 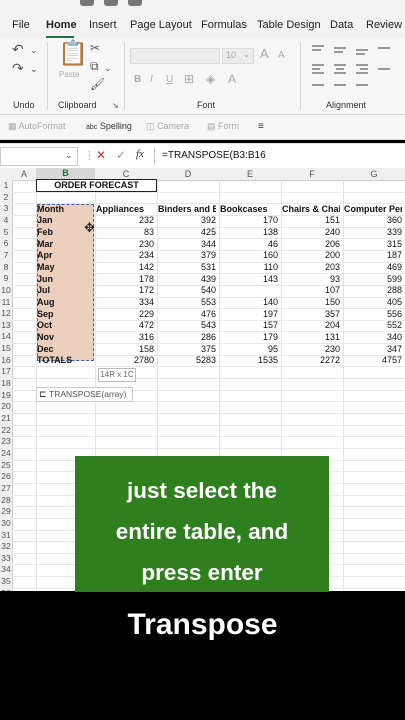 I want to click on spelling-button: abc Spelling, so click(x=109, y=126).